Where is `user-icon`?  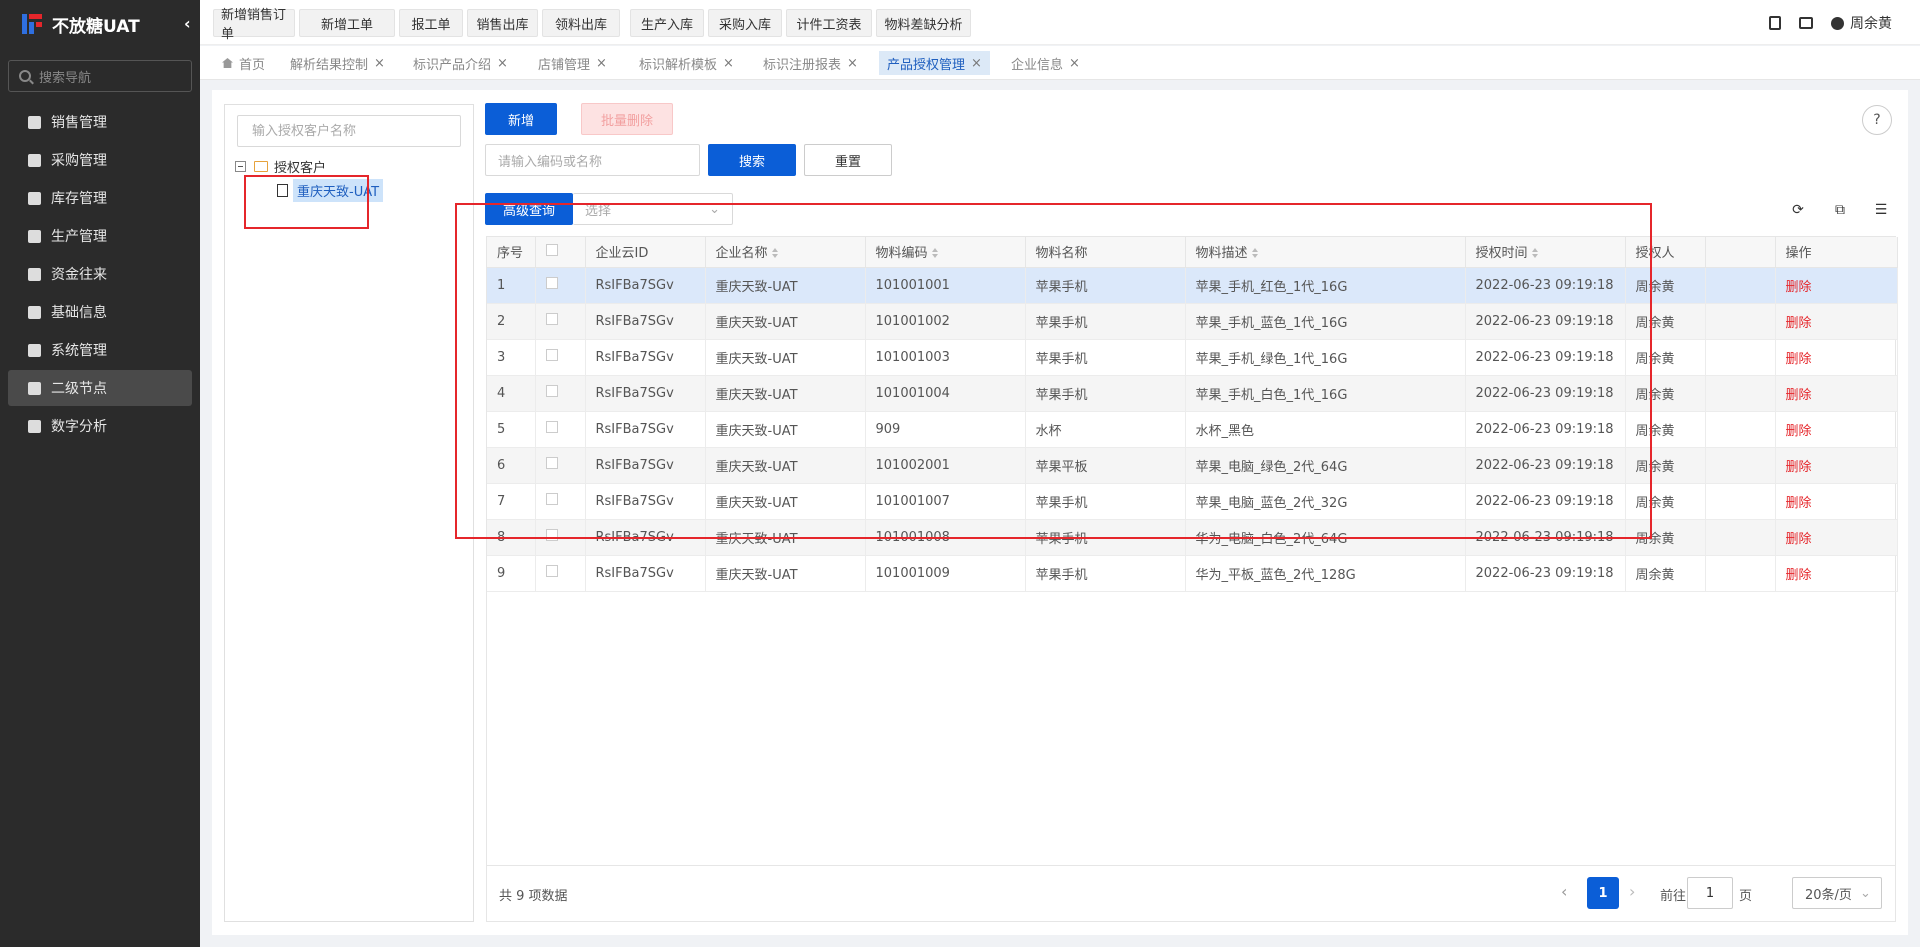 user-icon is located at coordinates (1837, 23).